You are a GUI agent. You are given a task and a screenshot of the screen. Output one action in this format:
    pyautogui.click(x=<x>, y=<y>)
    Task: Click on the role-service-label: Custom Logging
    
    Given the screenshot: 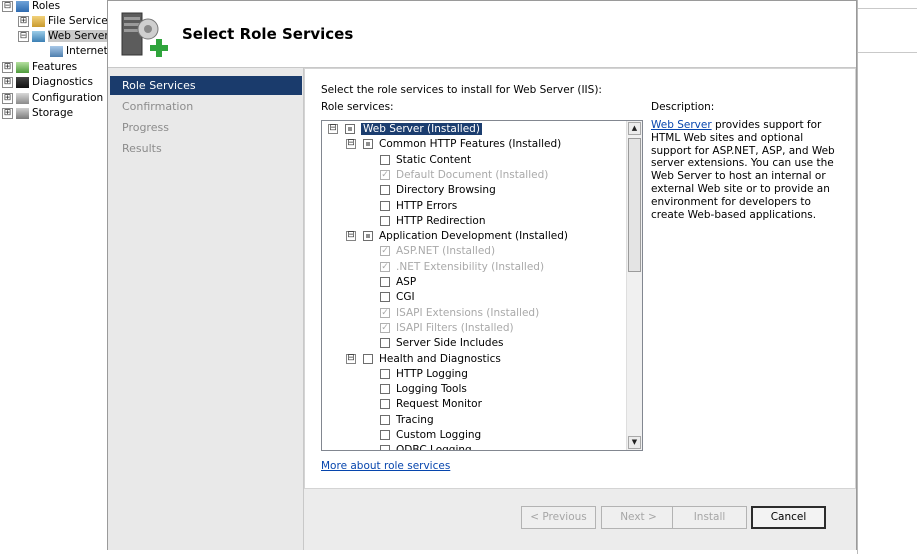 What is the action you would take?
    pyautogui.click(x=439, y=435)
    